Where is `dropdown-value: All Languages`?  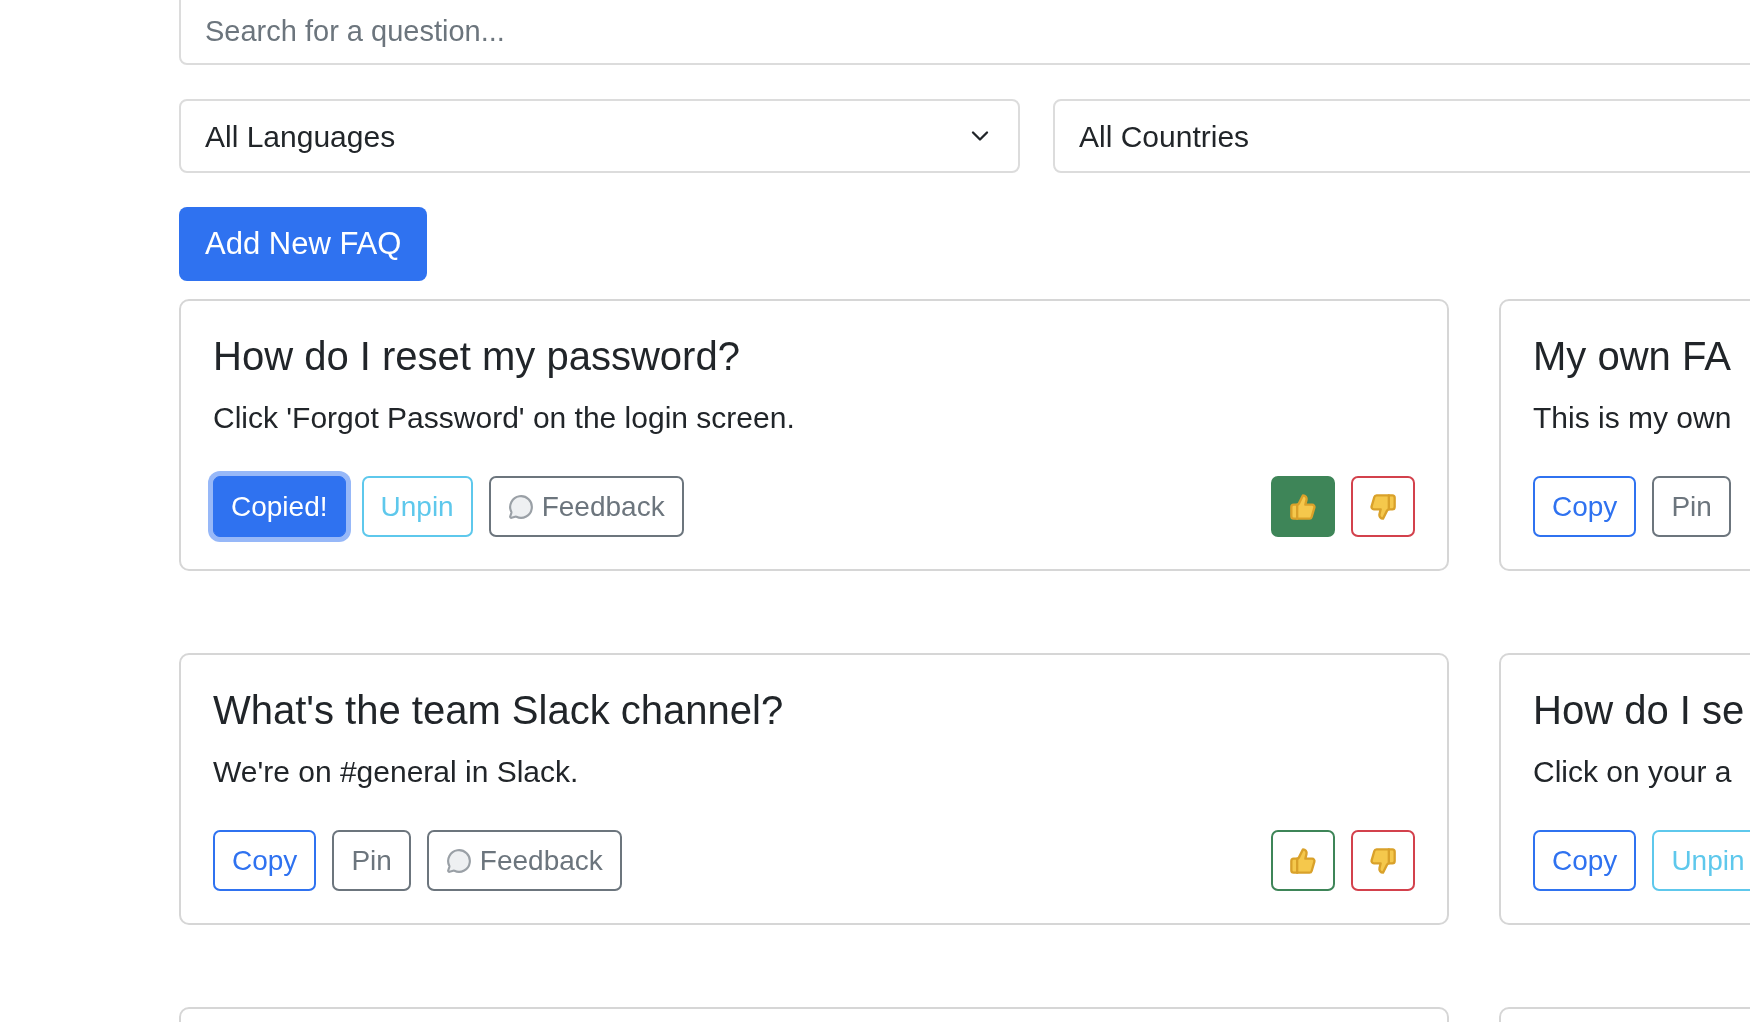 dropdown-value: All Languages is located at coordinates (300, 136).